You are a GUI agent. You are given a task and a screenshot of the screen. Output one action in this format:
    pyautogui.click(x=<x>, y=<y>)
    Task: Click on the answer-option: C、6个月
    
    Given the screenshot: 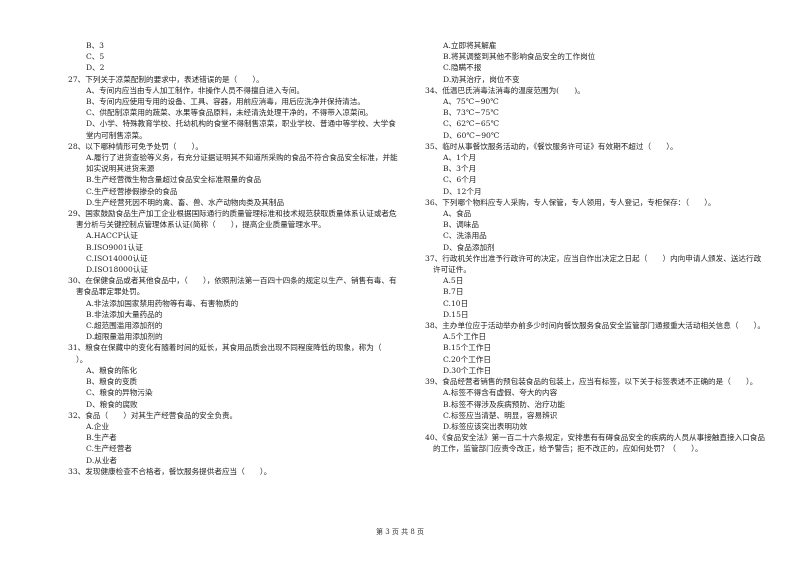 What is the action you would take?
    pyautogui.click(x=460, y=180)
    